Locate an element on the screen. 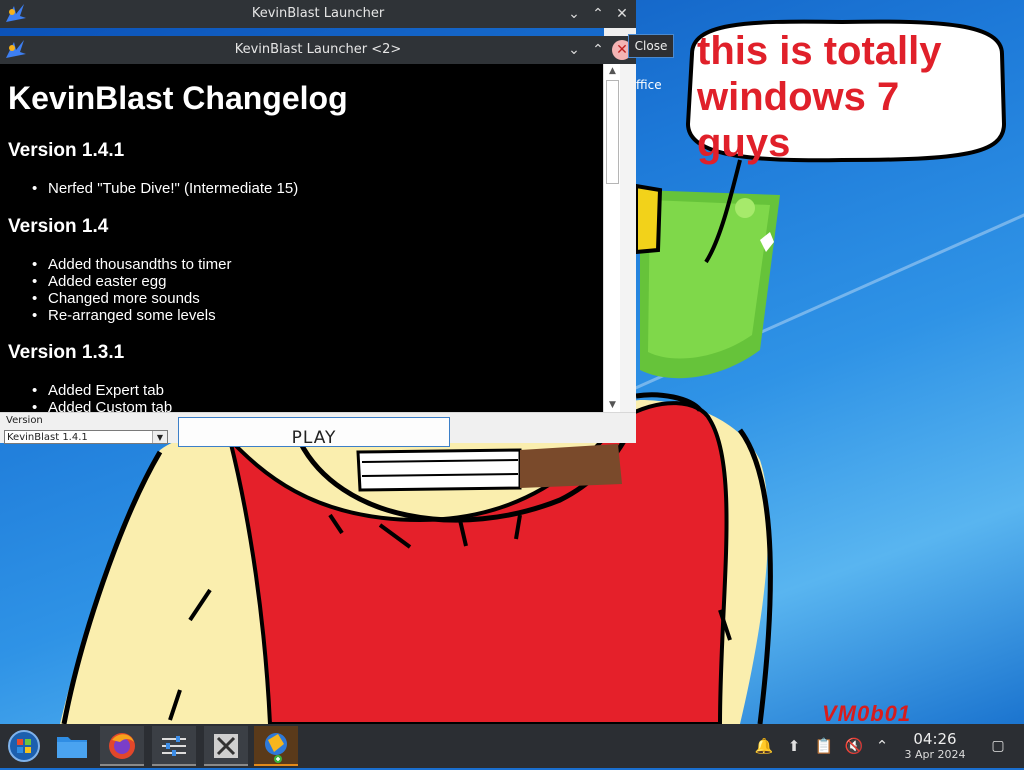  updates-icon: ⬆ is located at coordinates (794, 746).